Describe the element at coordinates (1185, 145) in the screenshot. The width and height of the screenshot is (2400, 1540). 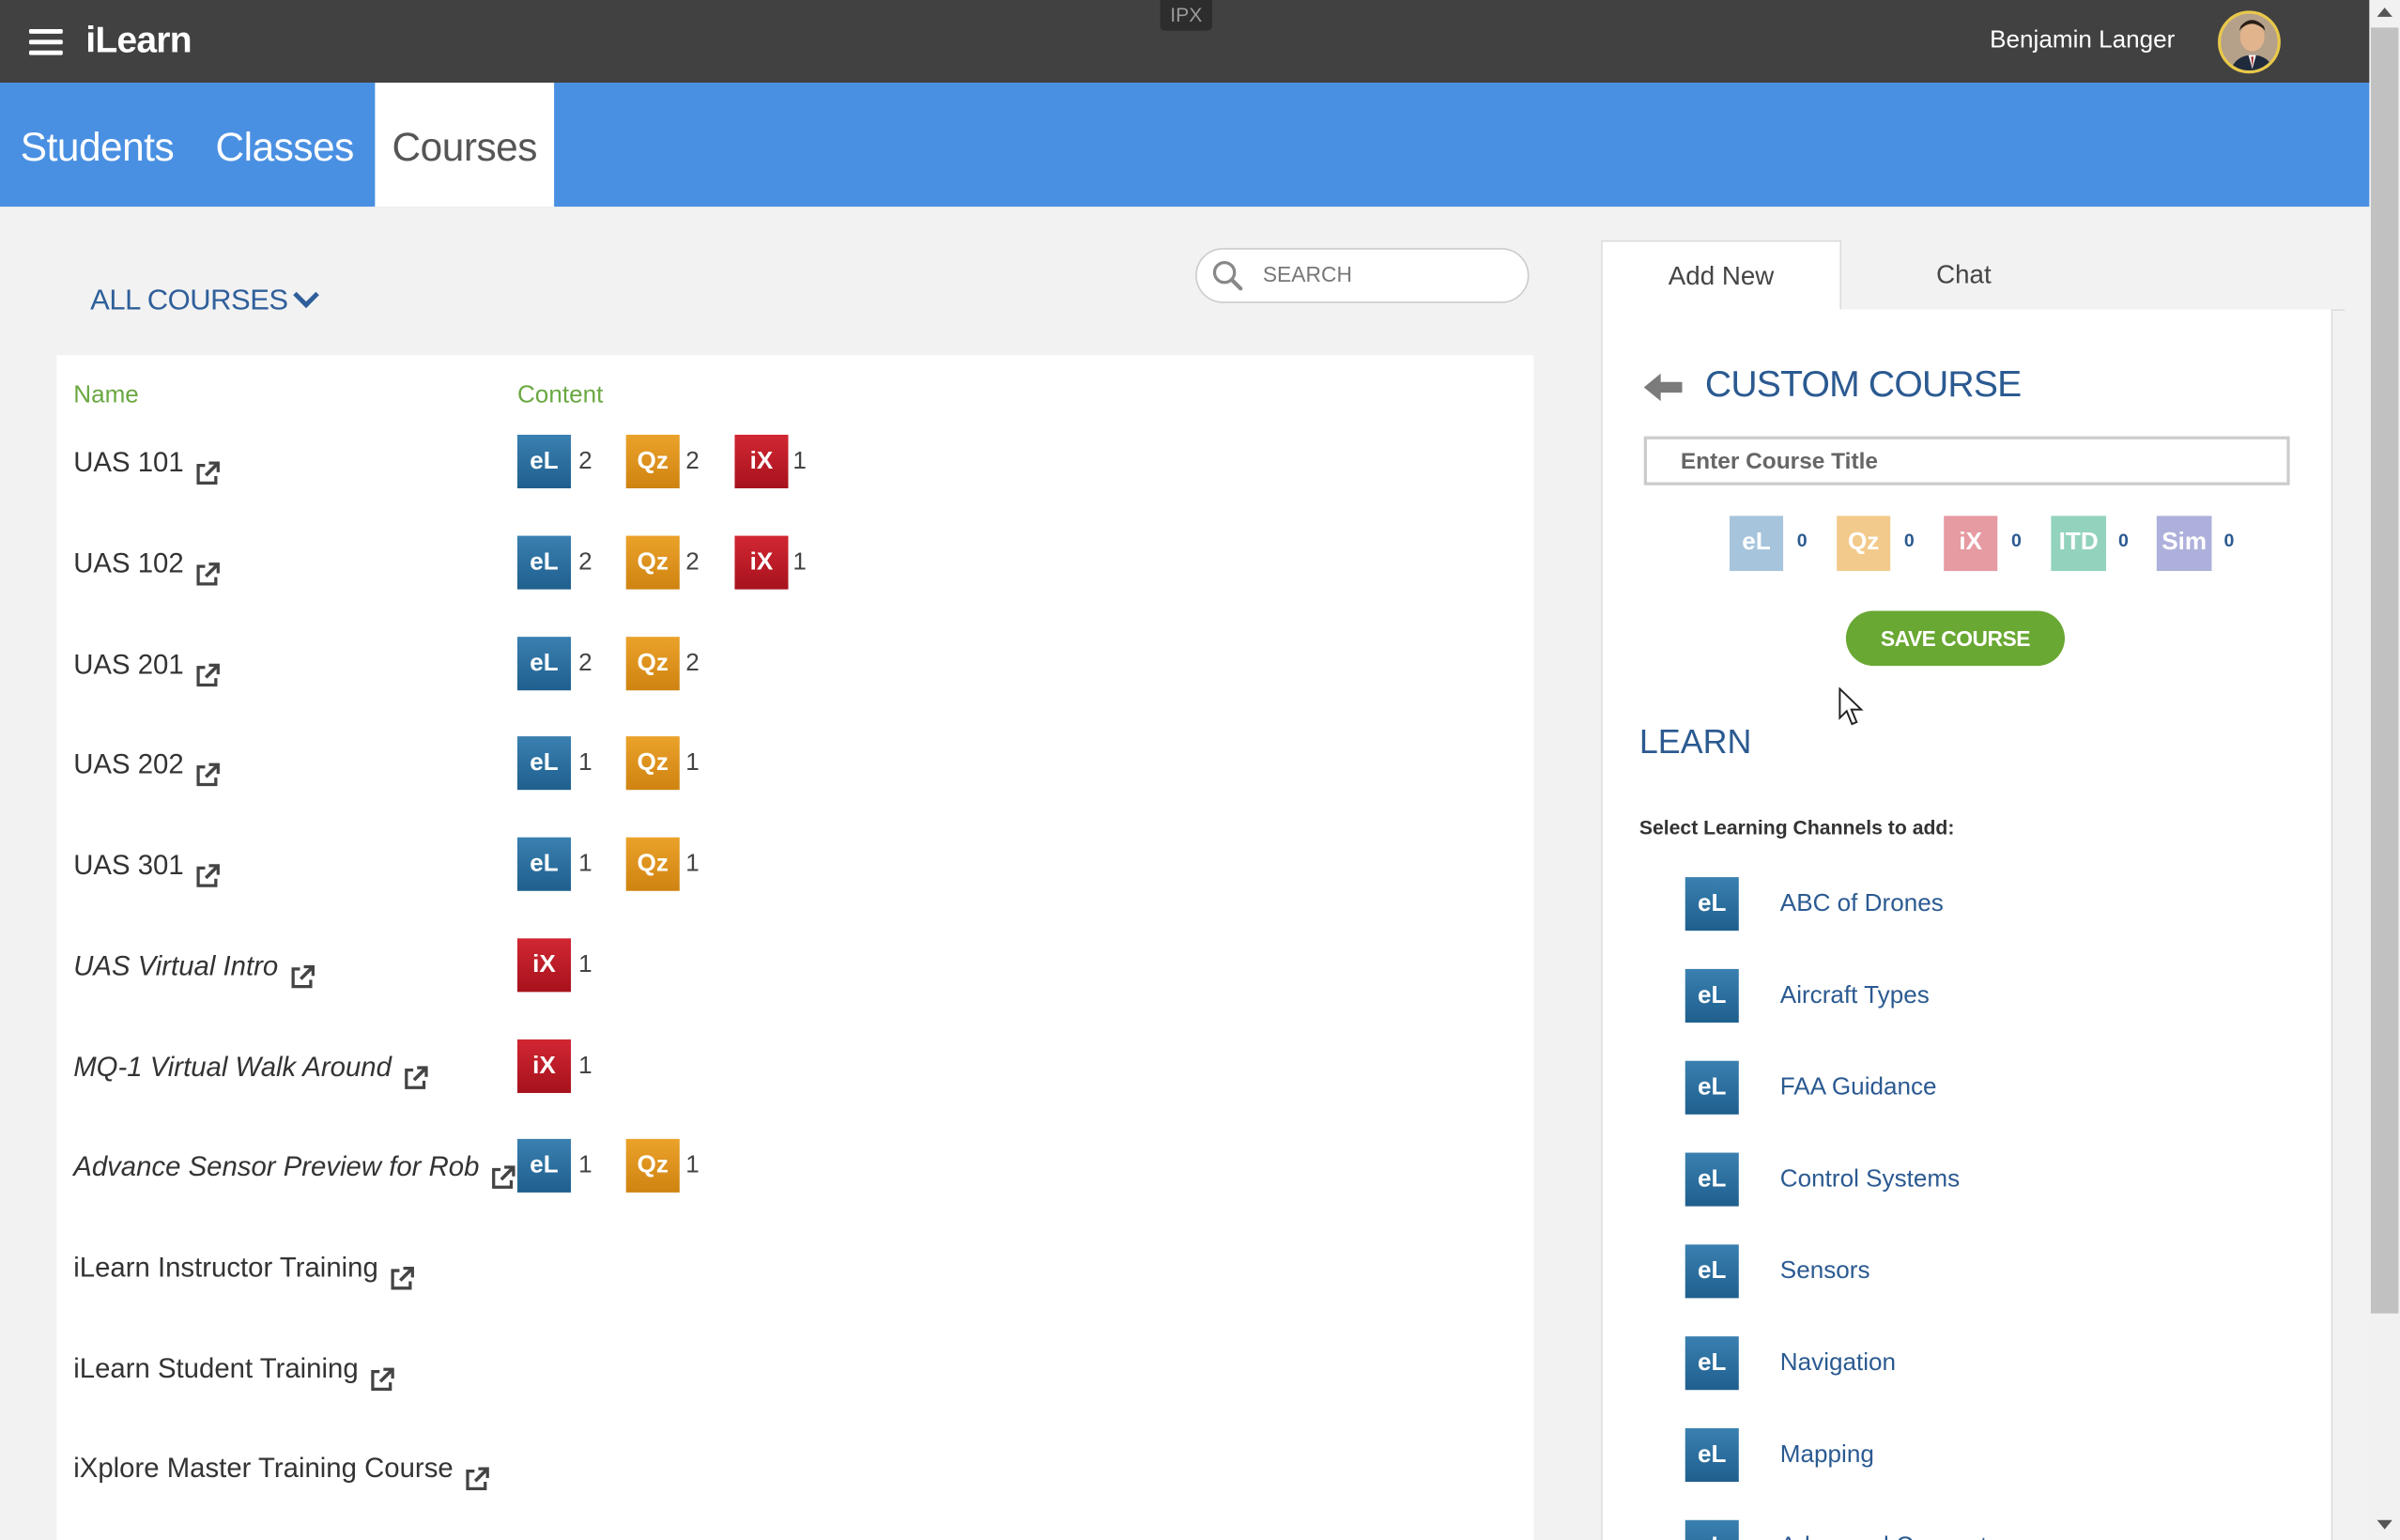
I see `main-nav: Students Classes Courses` at that location.